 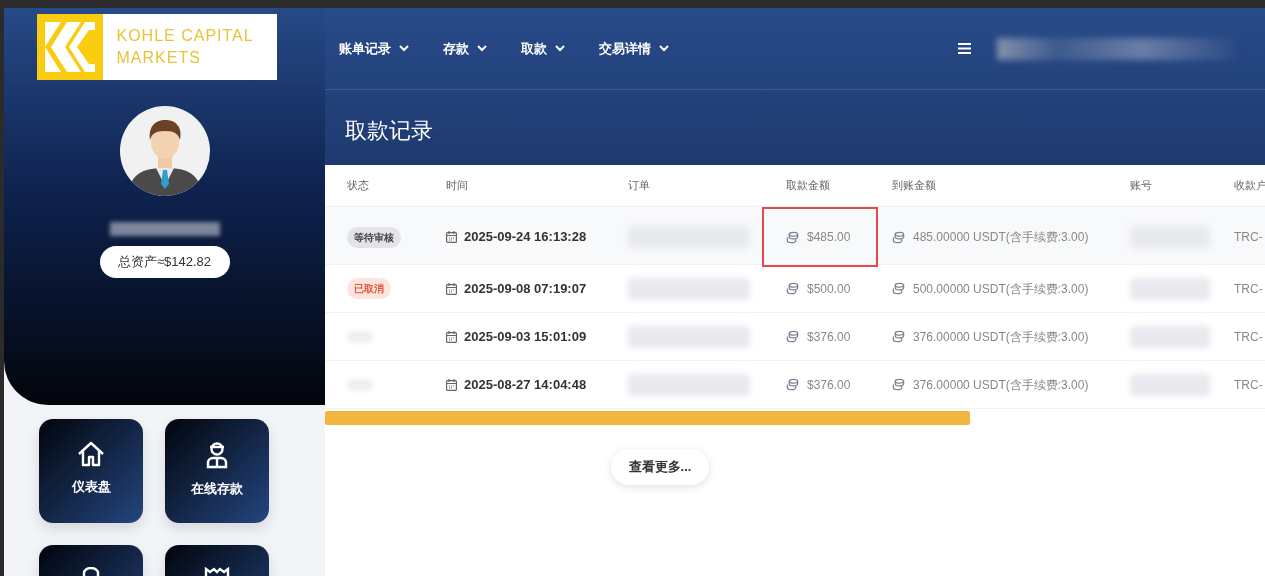 I want to click on nav-menu: 存款, so click(x=465, y=48).